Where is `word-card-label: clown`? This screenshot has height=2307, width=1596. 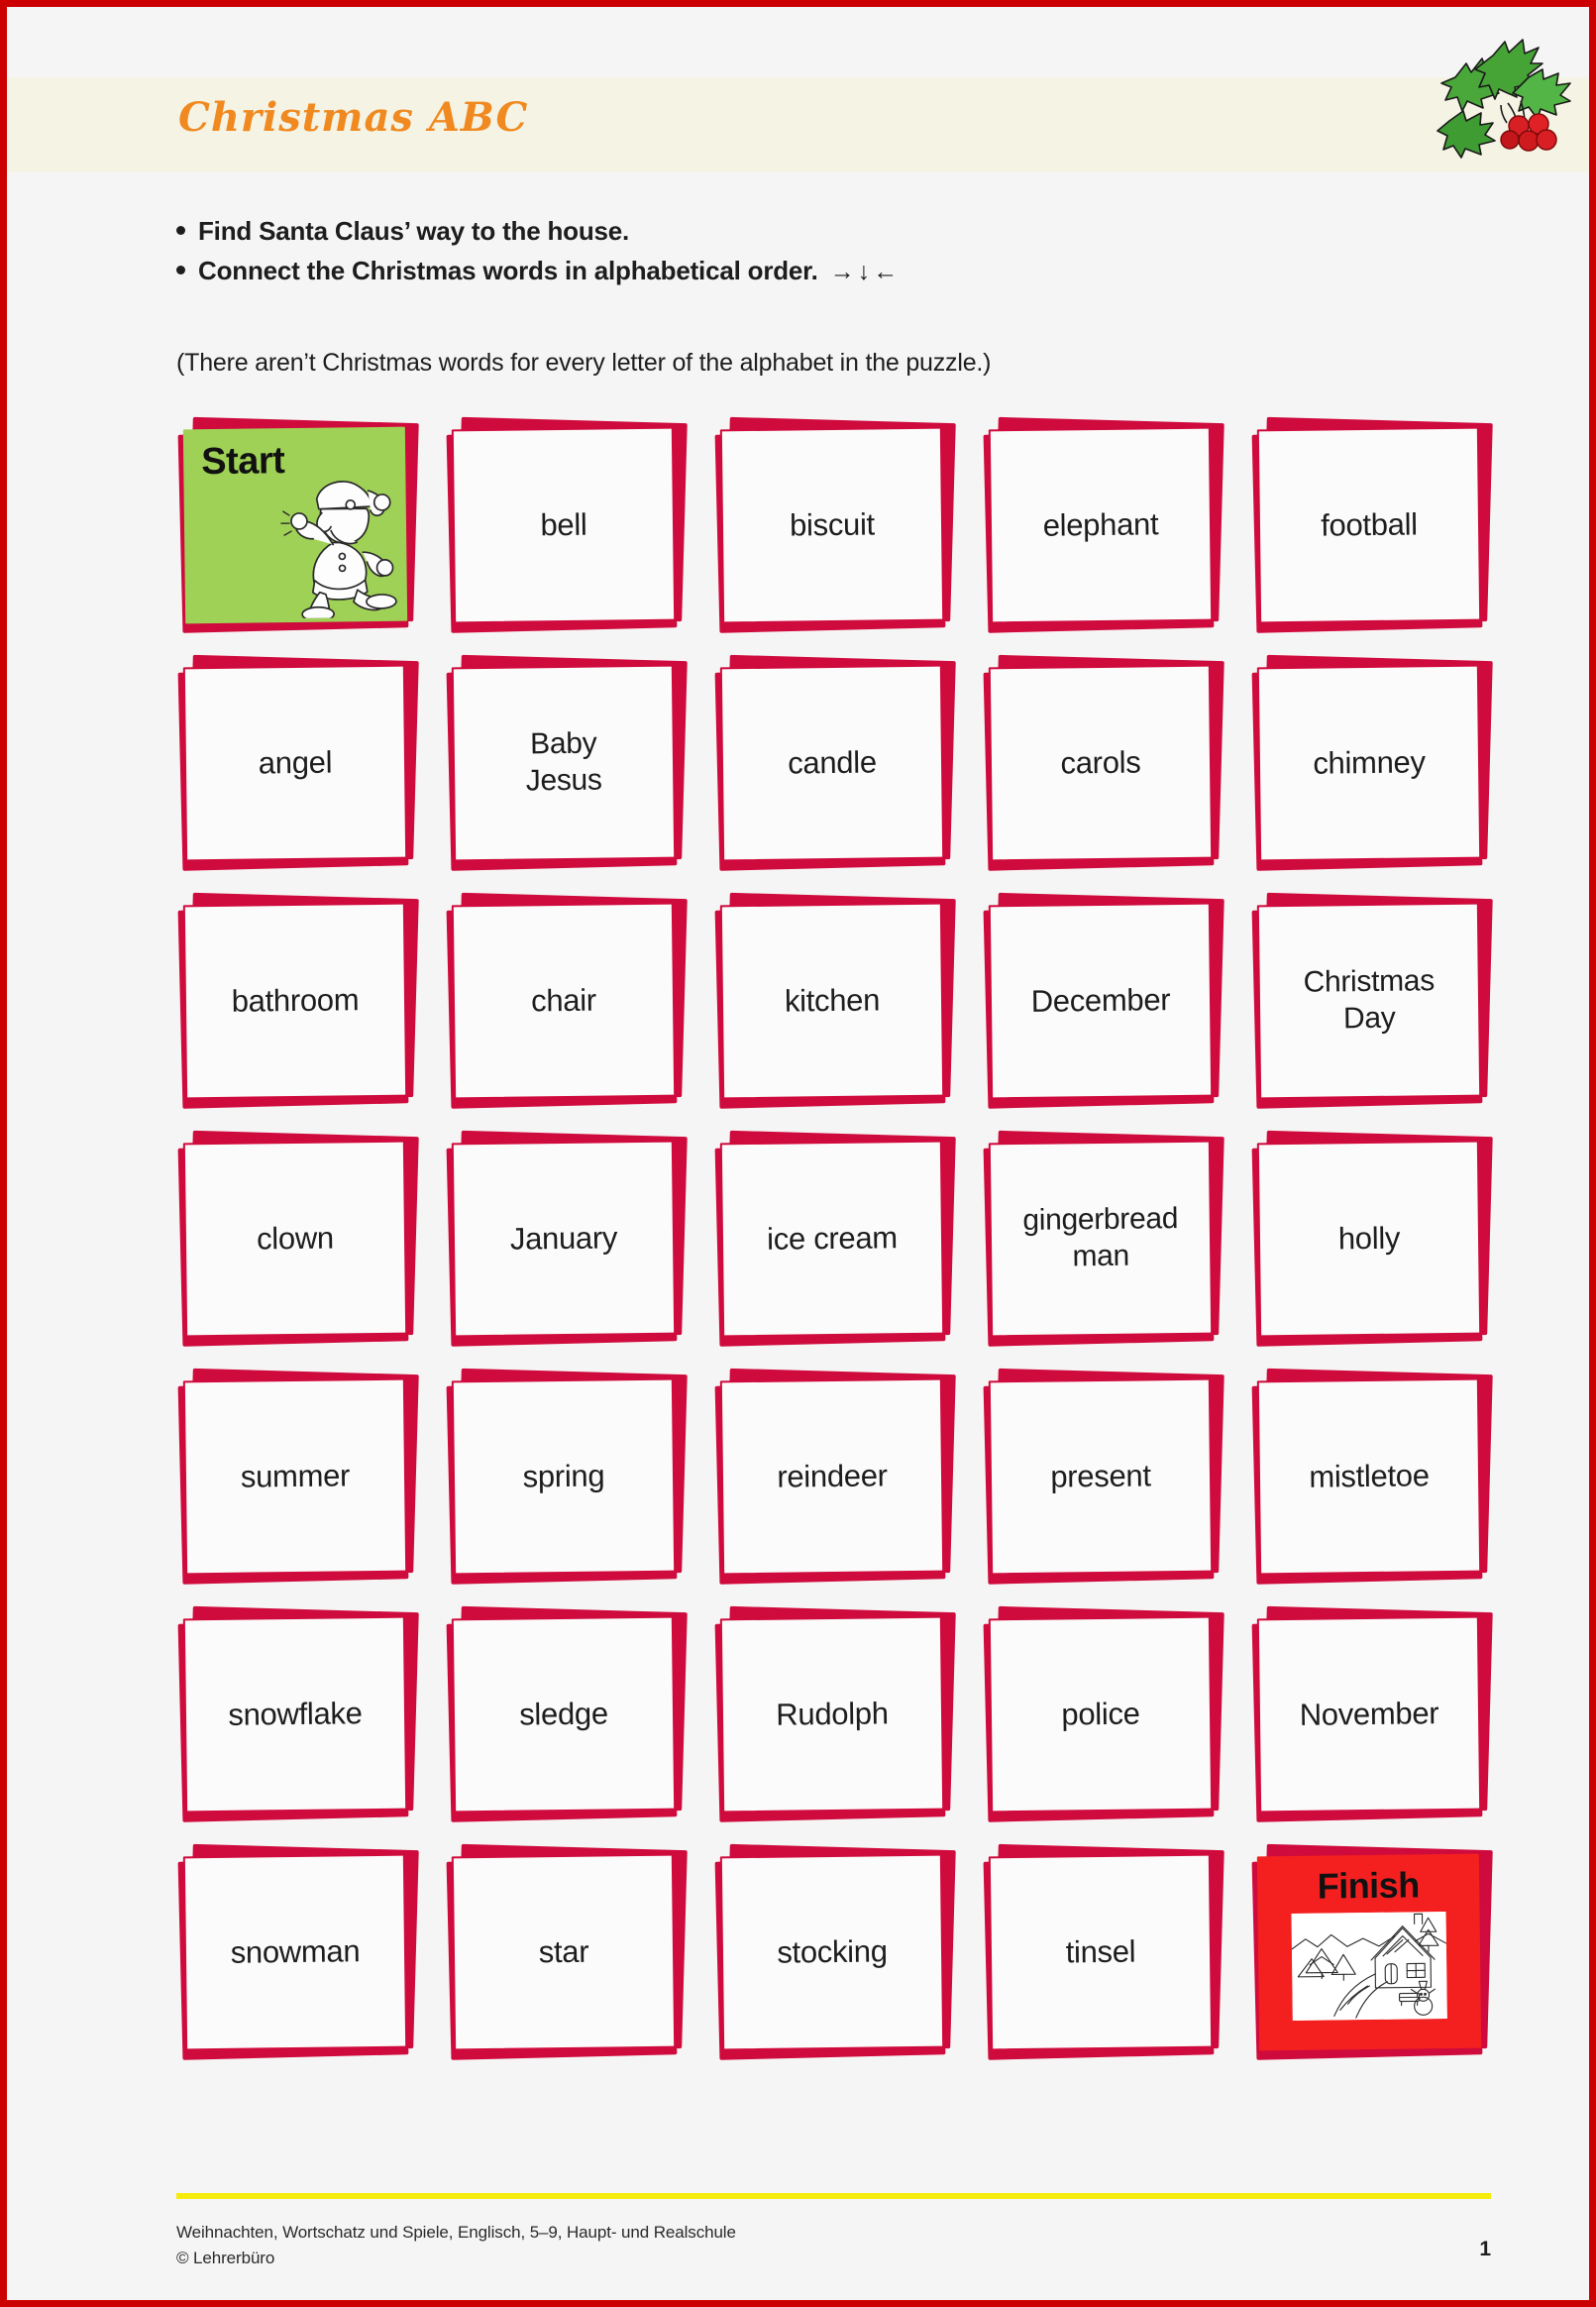 word-card-label: clown is located at coordinates (295, 1239).